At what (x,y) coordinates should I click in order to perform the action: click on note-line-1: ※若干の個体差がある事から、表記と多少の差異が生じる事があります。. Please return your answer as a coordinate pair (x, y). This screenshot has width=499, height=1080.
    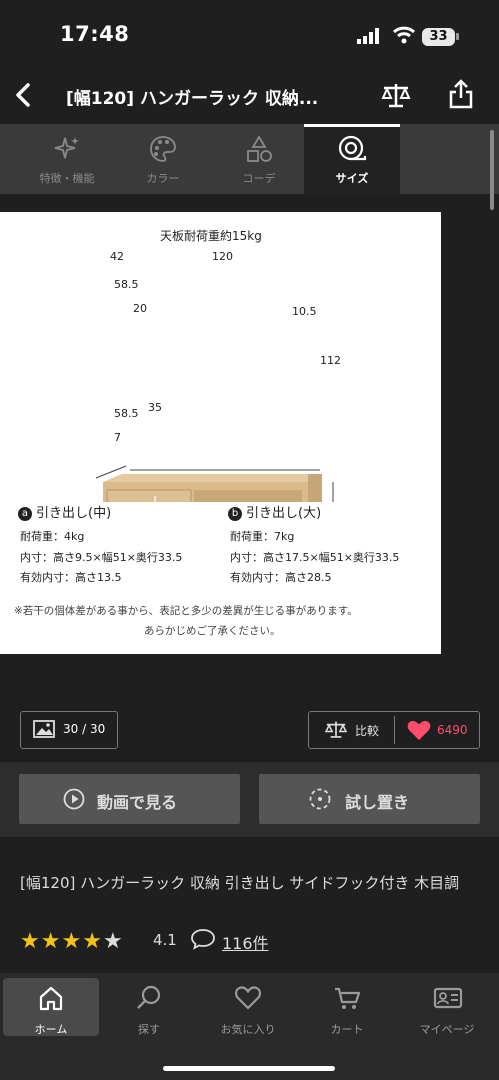
    Looking at the image, I should click on (186, 611).